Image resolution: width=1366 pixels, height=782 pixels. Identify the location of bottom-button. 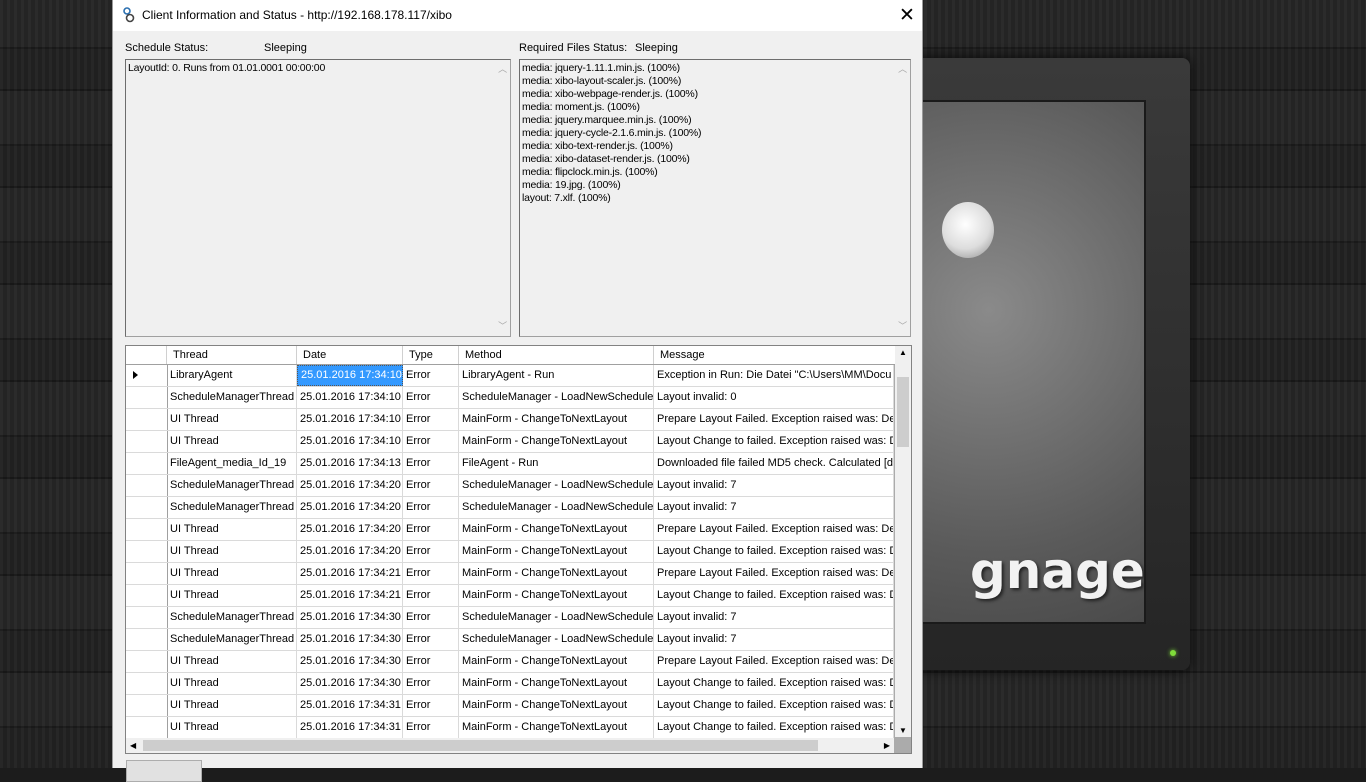
(164, 771).